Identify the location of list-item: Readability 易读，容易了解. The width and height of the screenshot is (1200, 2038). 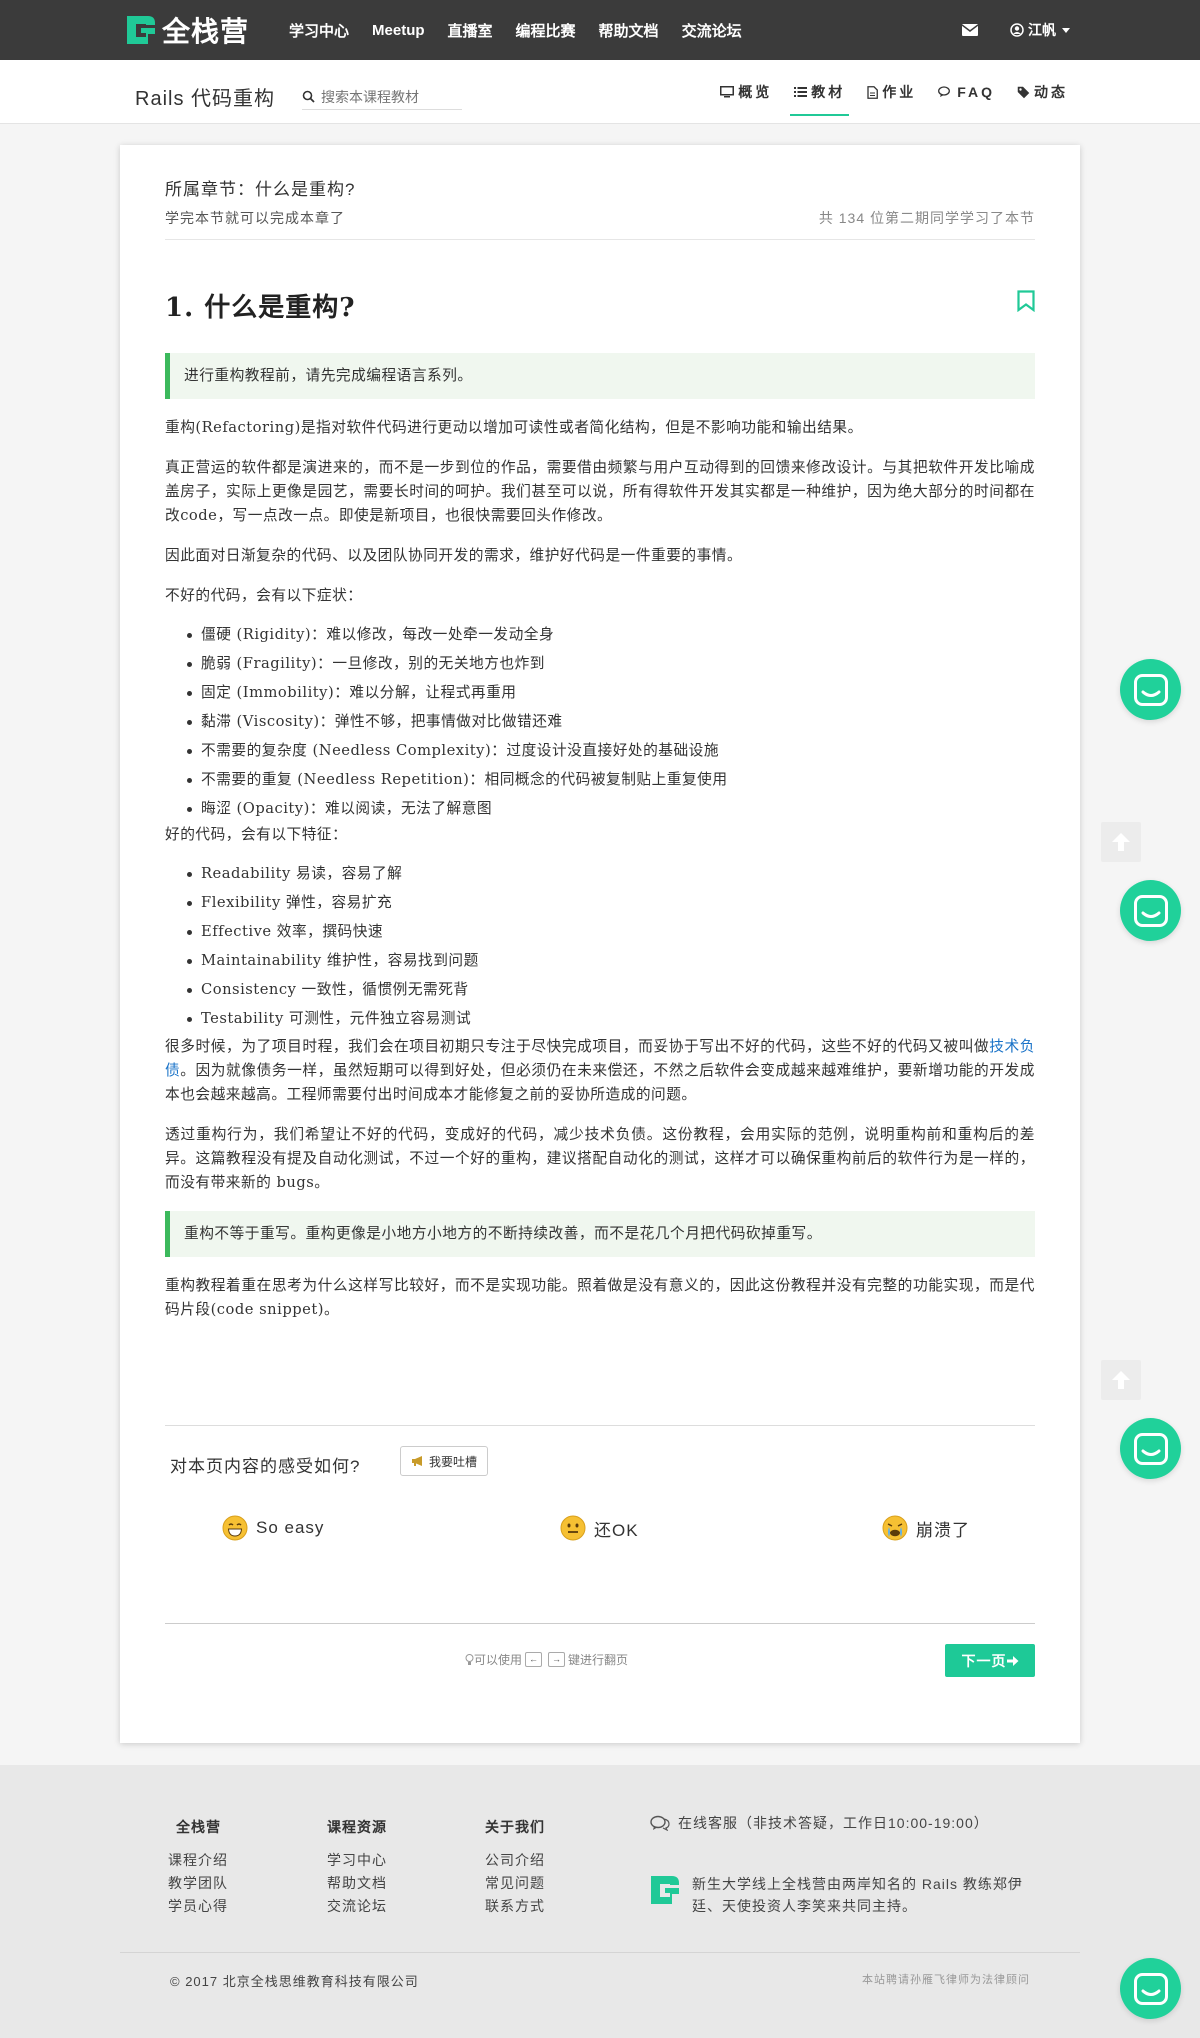
(611, 873).